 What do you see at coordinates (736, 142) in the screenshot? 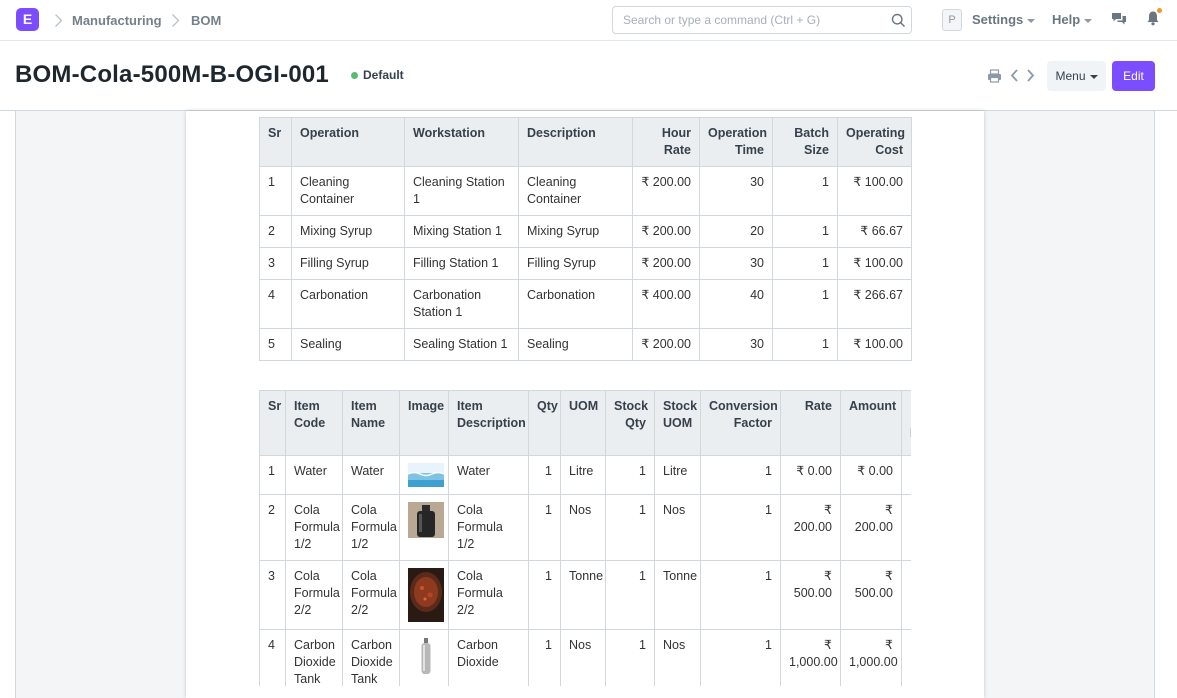
I see `column-header: Operation Time` at bounding box center [736, 142].